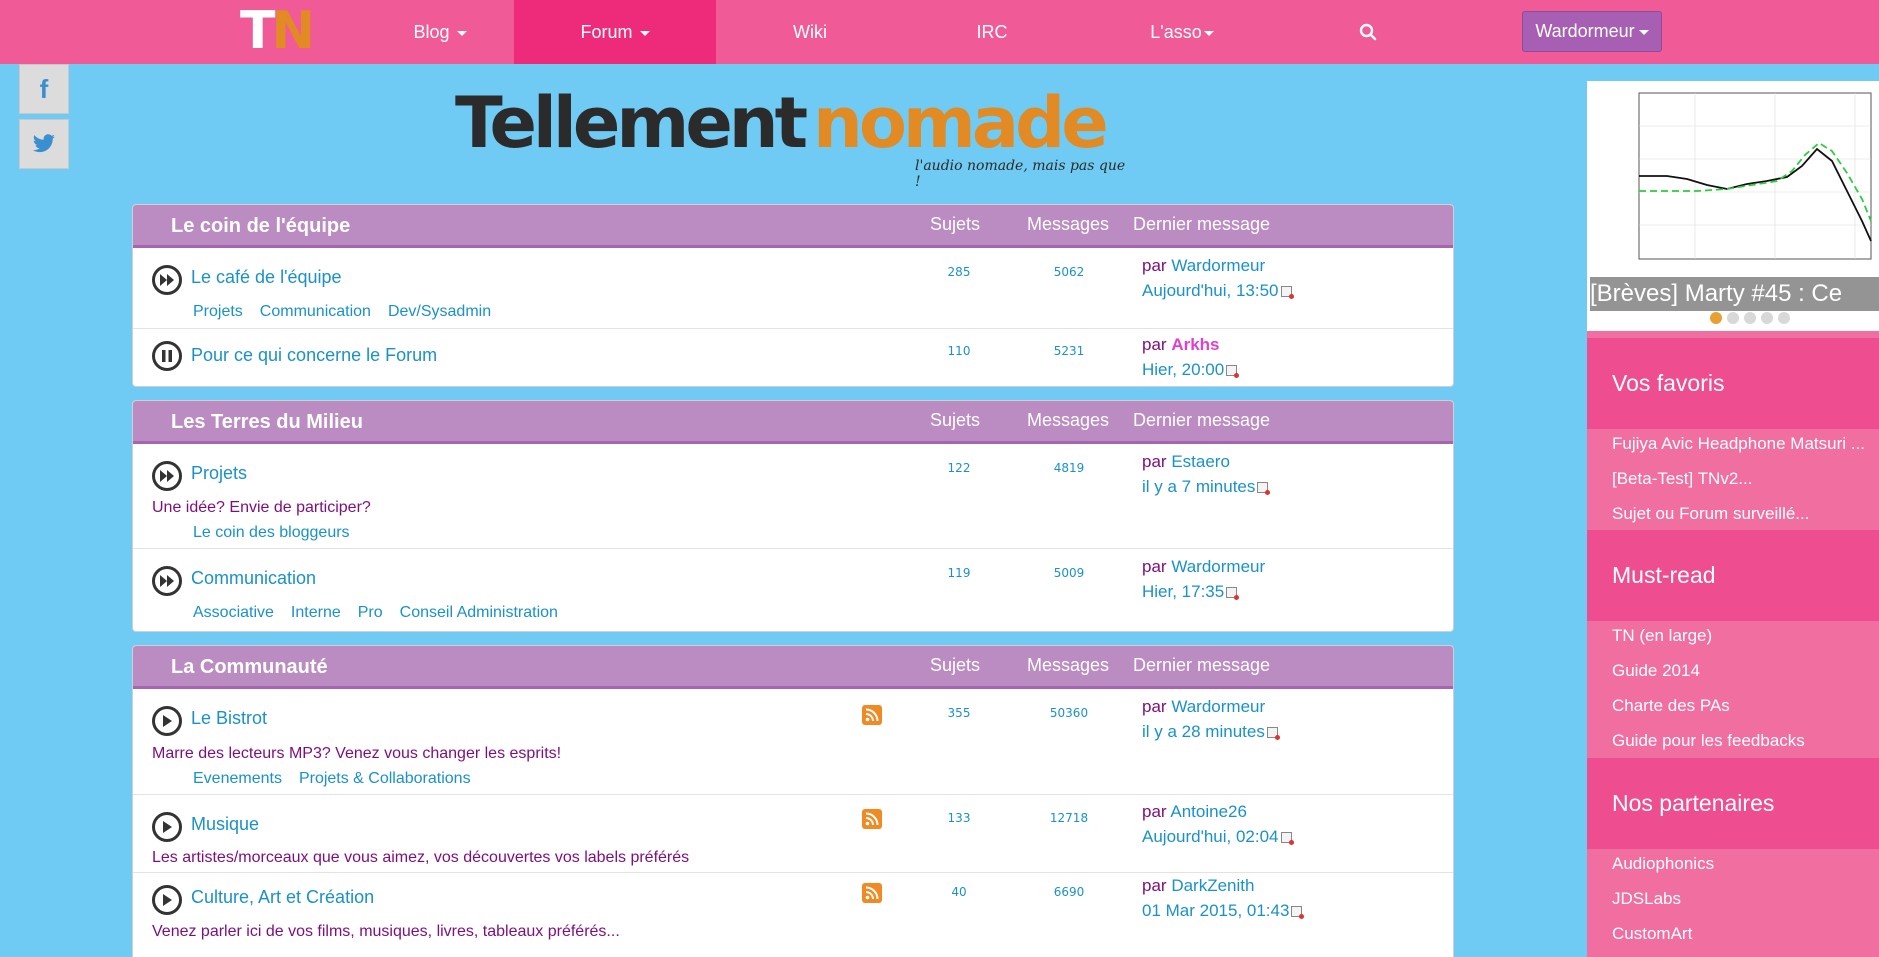 The height and width of the screenshot is (957, 1879). Describe the element at coordinates (1646, 899) in the screenshot. I see `partner-link: JDSLabs` at that location.